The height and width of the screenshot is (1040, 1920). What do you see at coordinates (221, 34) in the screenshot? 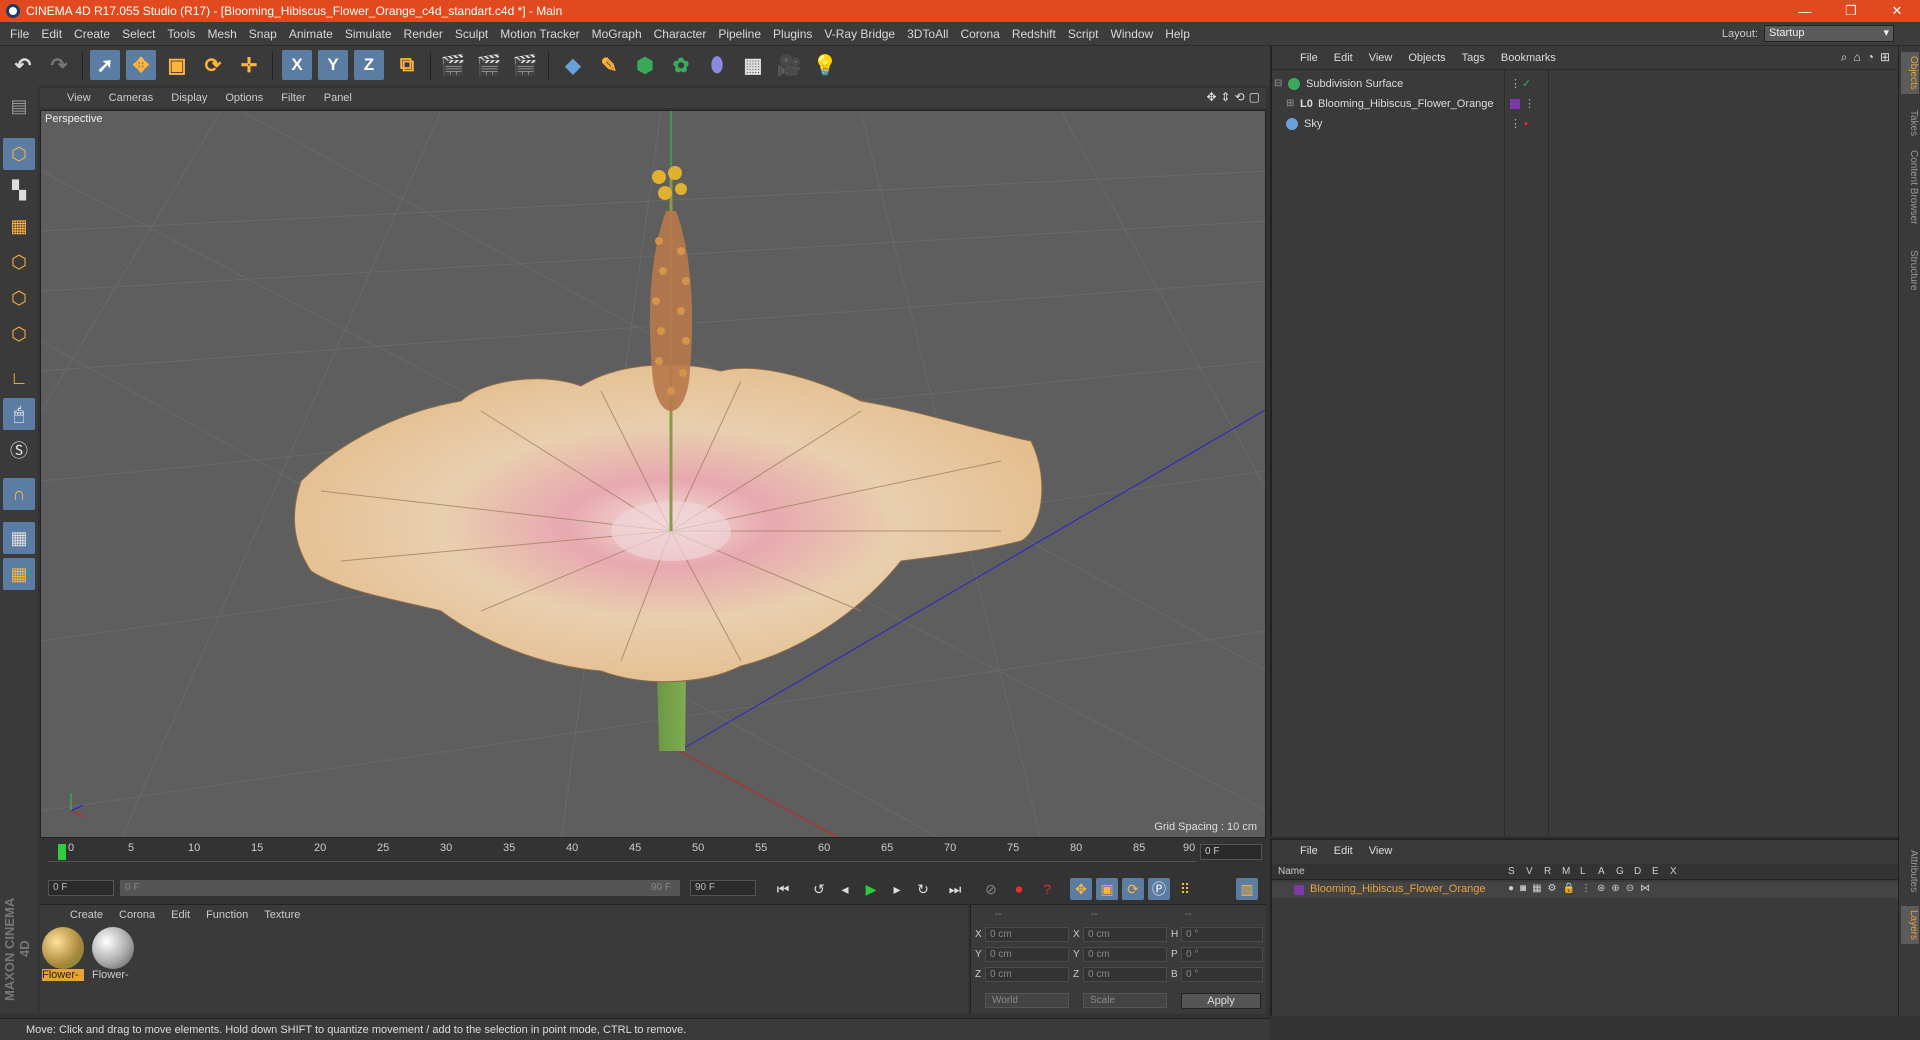
I see `menu-mesh: Mesh` at bounding box center [221, 34].